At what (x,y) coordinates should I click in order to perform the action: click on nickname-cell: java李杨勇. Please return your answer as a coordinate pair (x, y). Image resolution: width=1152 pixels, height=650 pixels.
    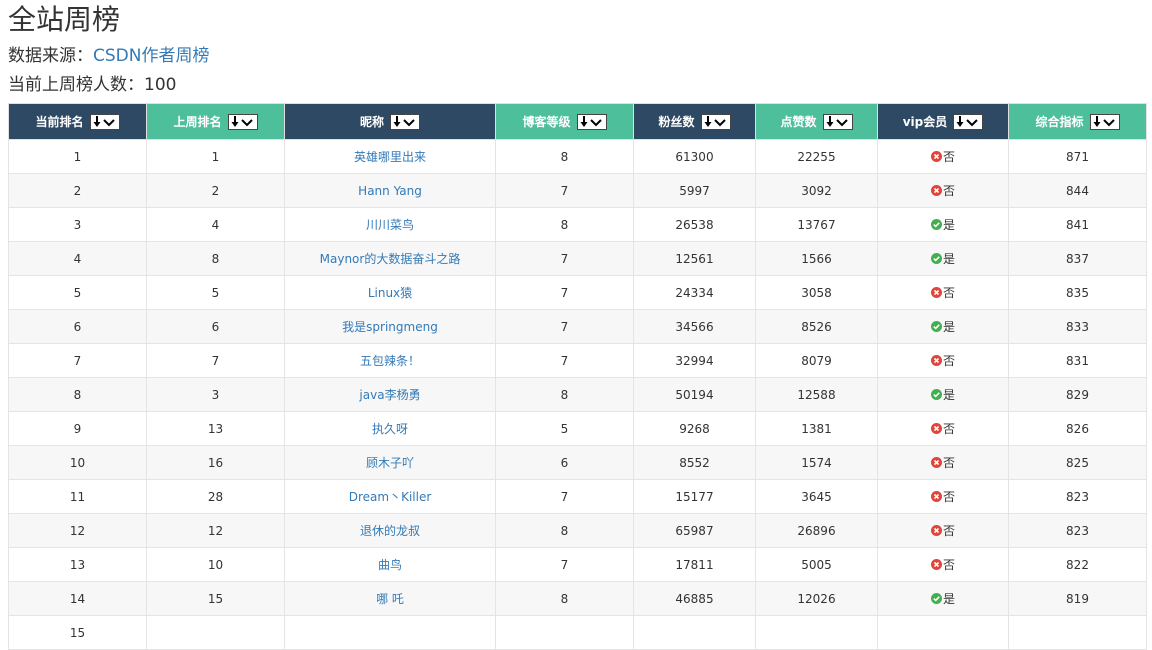
    Looking at the image, I should click on (390, 394).